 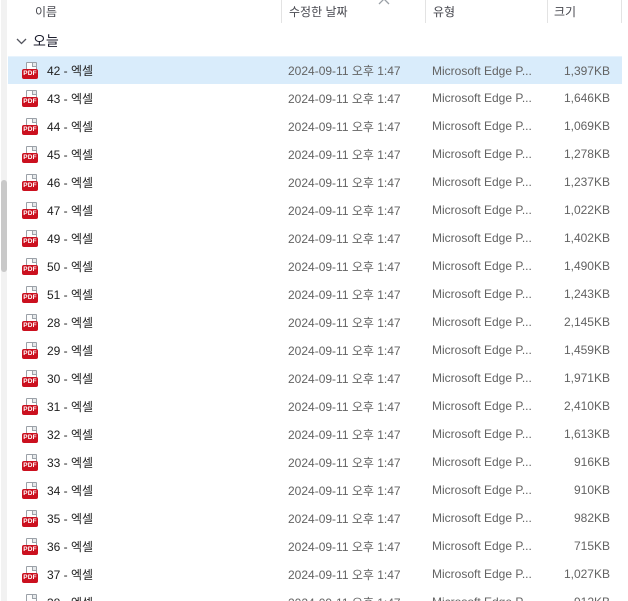 What do you see at coordinates (144, 98) in the screenshot?
I see `file-name-cell: PDF 43 - 엑셀` at bounding box center [144, 98].